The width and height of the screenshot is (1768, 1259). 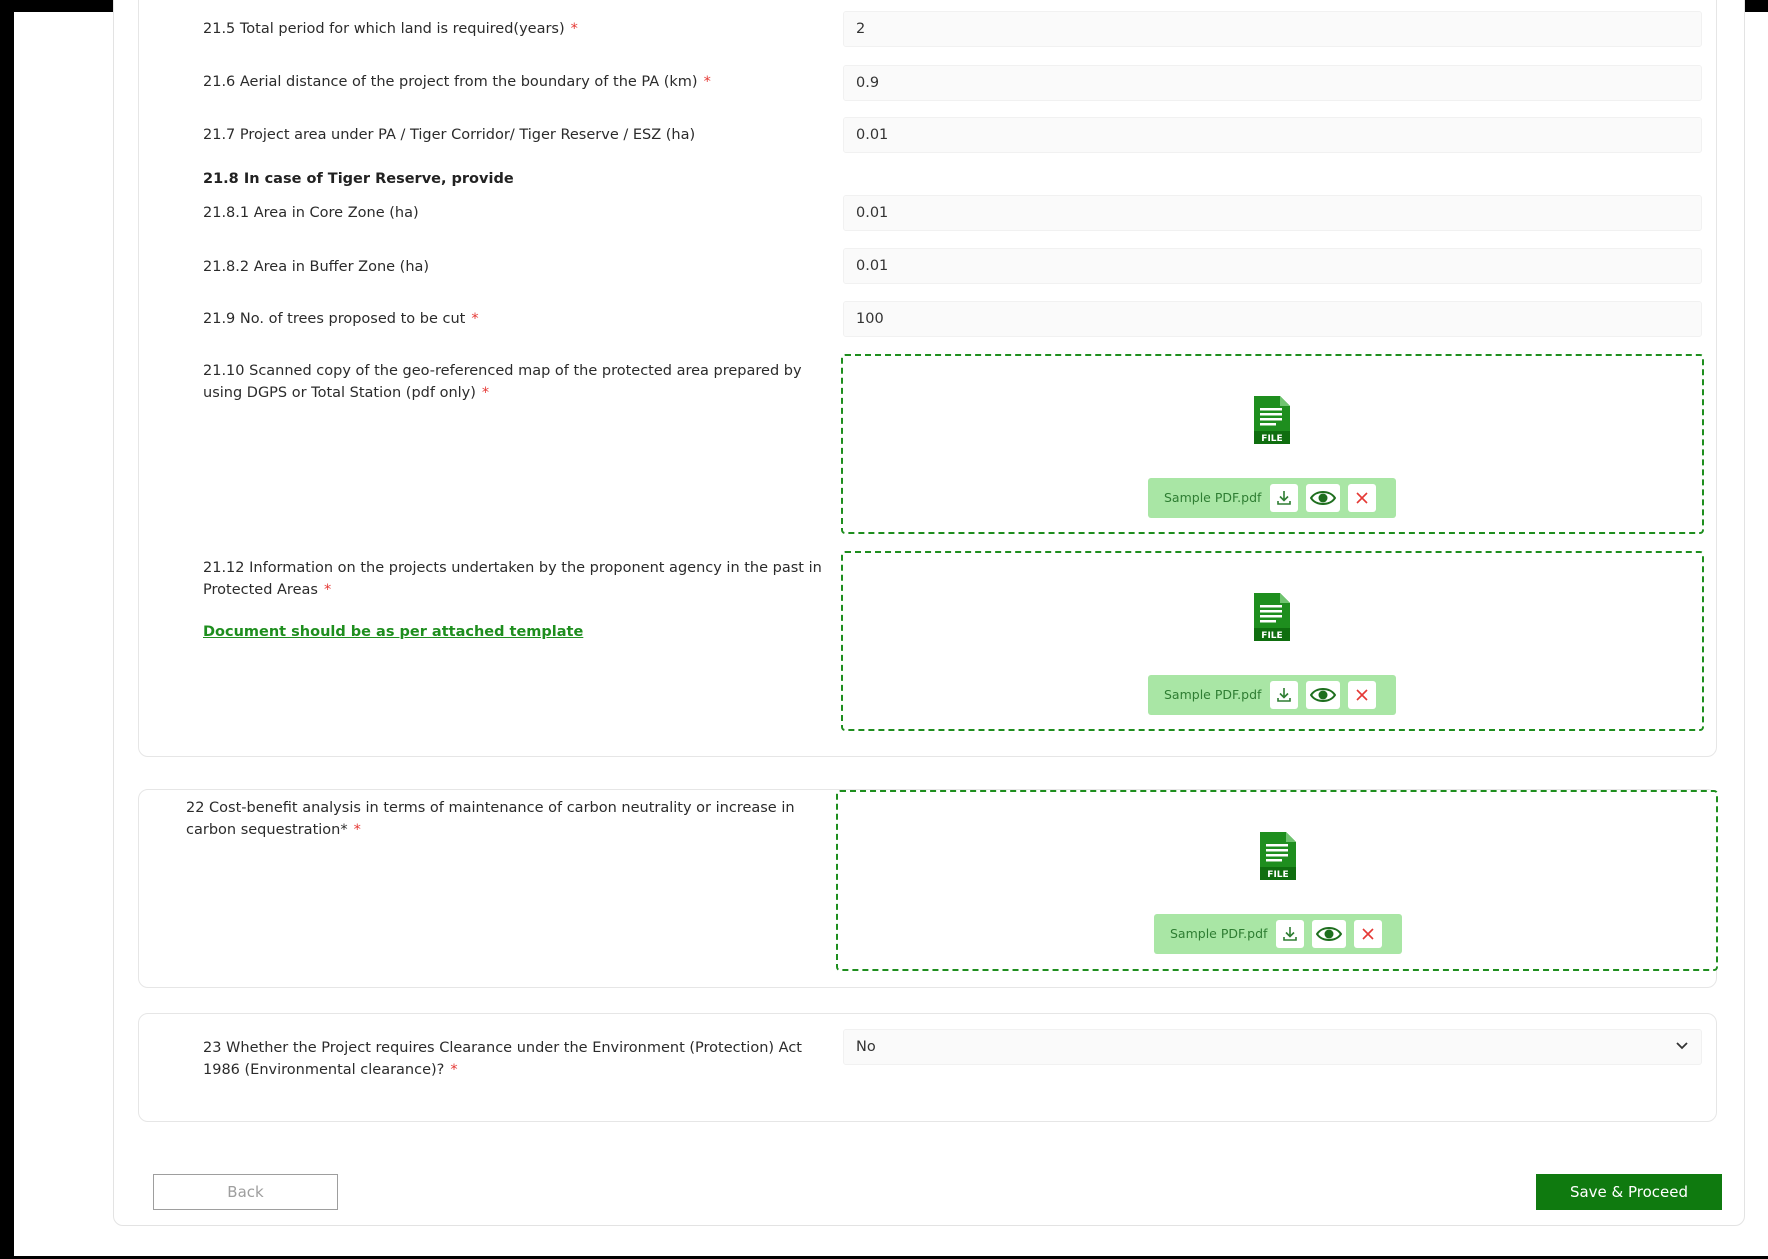 I want to click on save-proceed-button: Save & Proceed, so click(x=1629, y=1192).